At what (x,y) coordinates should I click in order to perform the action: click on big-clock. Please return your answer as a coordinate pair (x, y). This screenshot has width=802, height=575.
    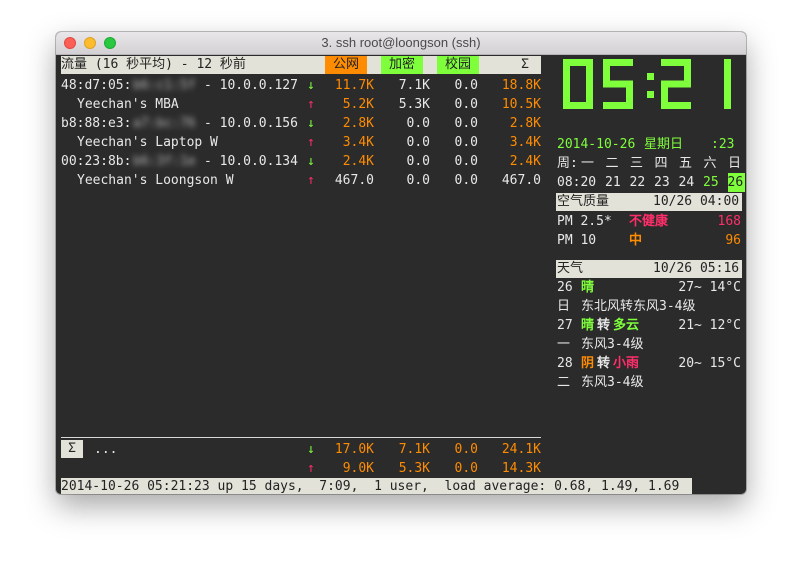
    Looking at the image, I should click on (647, 84).